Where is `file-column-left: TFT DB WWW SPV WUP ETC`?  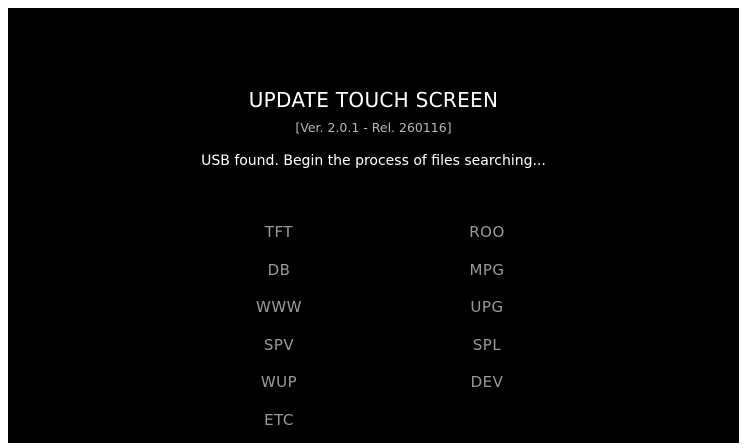
file-column-left: TFT DB WWW SPV WUP ETC is located at coordinates (279, 335).